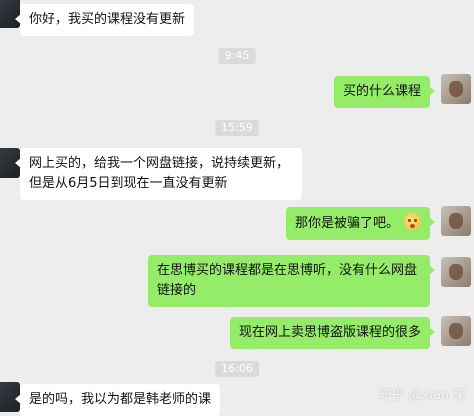  What do you see at coordinates (107, 19) in the screenshot?
I see `message-text: 你好，我买的课程没有更新` at bounding box center [107, 19].